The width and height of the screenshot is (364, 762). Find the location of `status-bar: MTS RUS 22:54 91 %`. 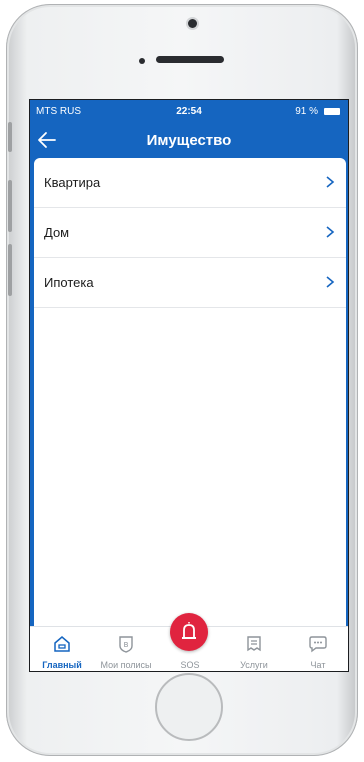

status-bar: MTS RUS 22:54 91 % is located at coordinates (189, 112).